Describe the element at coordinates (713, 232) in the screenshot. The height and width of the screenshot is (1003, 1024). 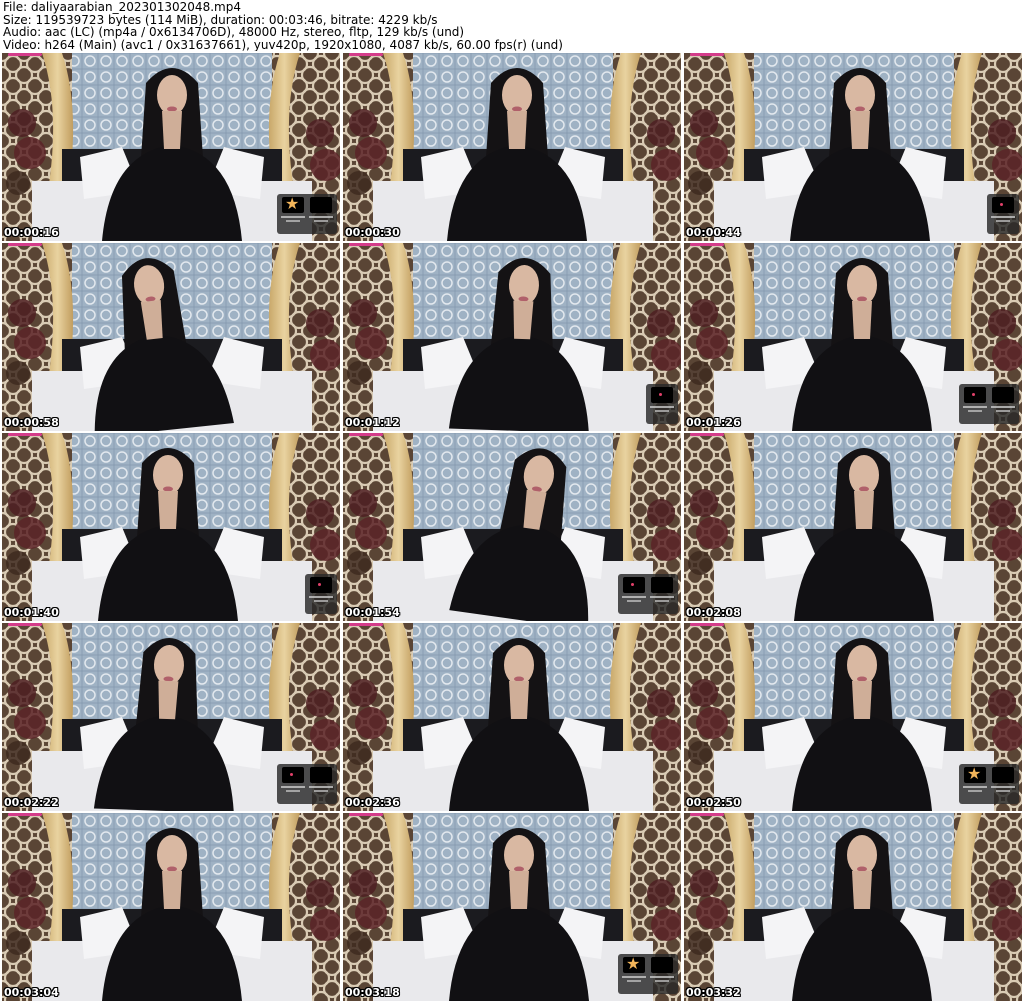
I see `thumbnail-timestamp: 00:00:44` at that location.